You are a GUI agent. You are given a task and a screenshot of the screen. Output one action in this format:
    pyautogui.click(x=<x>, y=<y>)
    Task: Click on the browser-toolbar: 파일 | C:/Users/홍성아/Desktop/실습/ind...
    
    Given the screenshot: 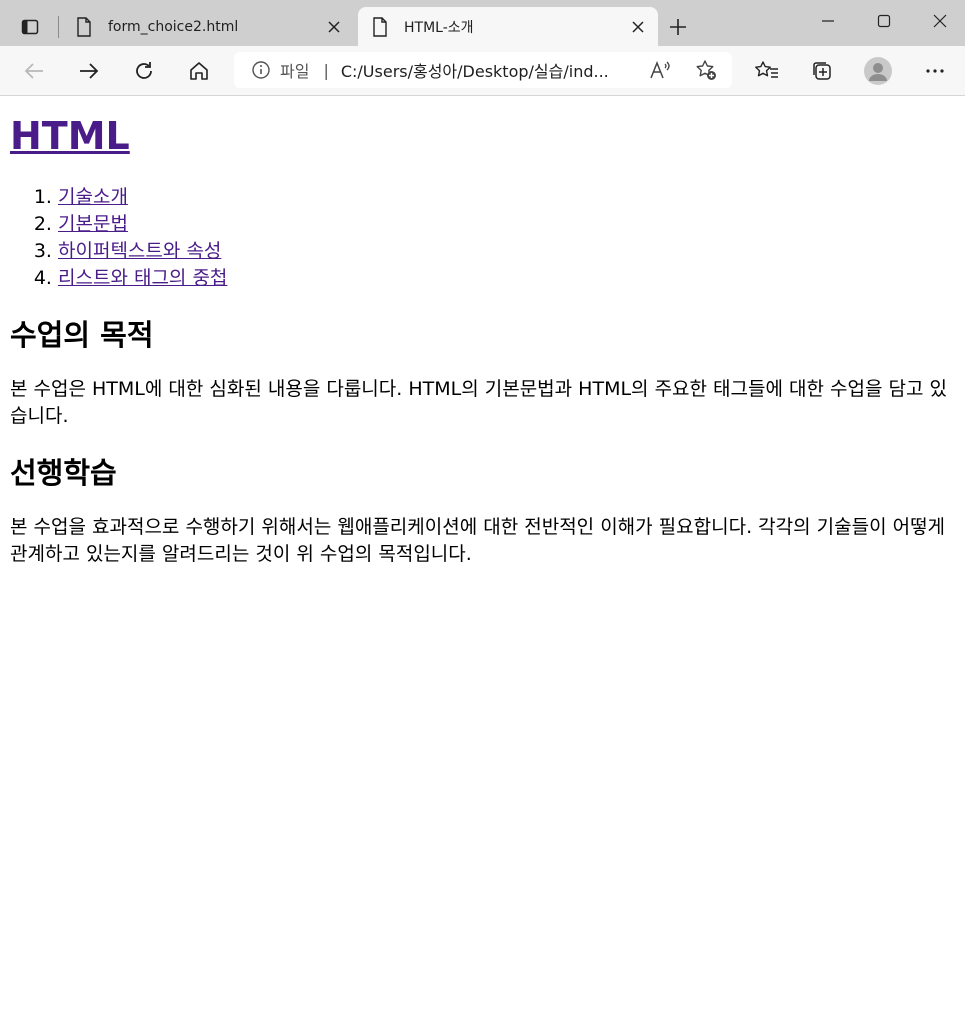 What is the action you would take?
    pyautogui.click(x=482, y=71)
    